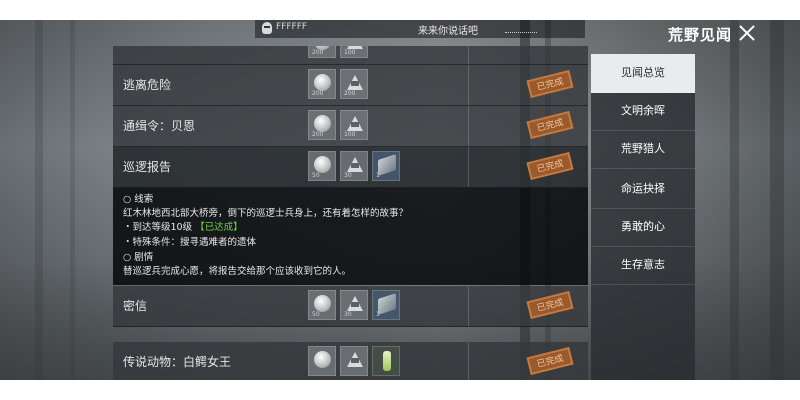 The height and width of the screenshot is (400, 800). Describe the element at coordinates (448, 31) in the screenshot. I see `chat-hint: 来来你说话吧` at that location.